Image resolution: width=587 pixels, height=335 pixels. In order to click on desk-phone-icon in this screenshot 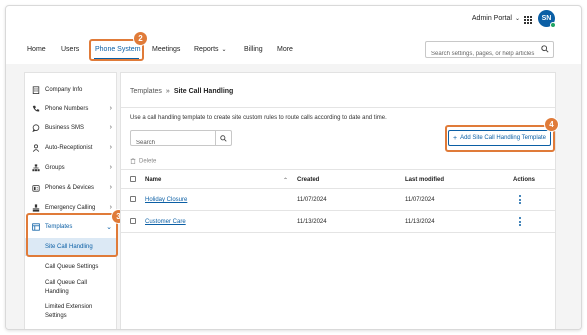, I will do `click(36, 188)`.